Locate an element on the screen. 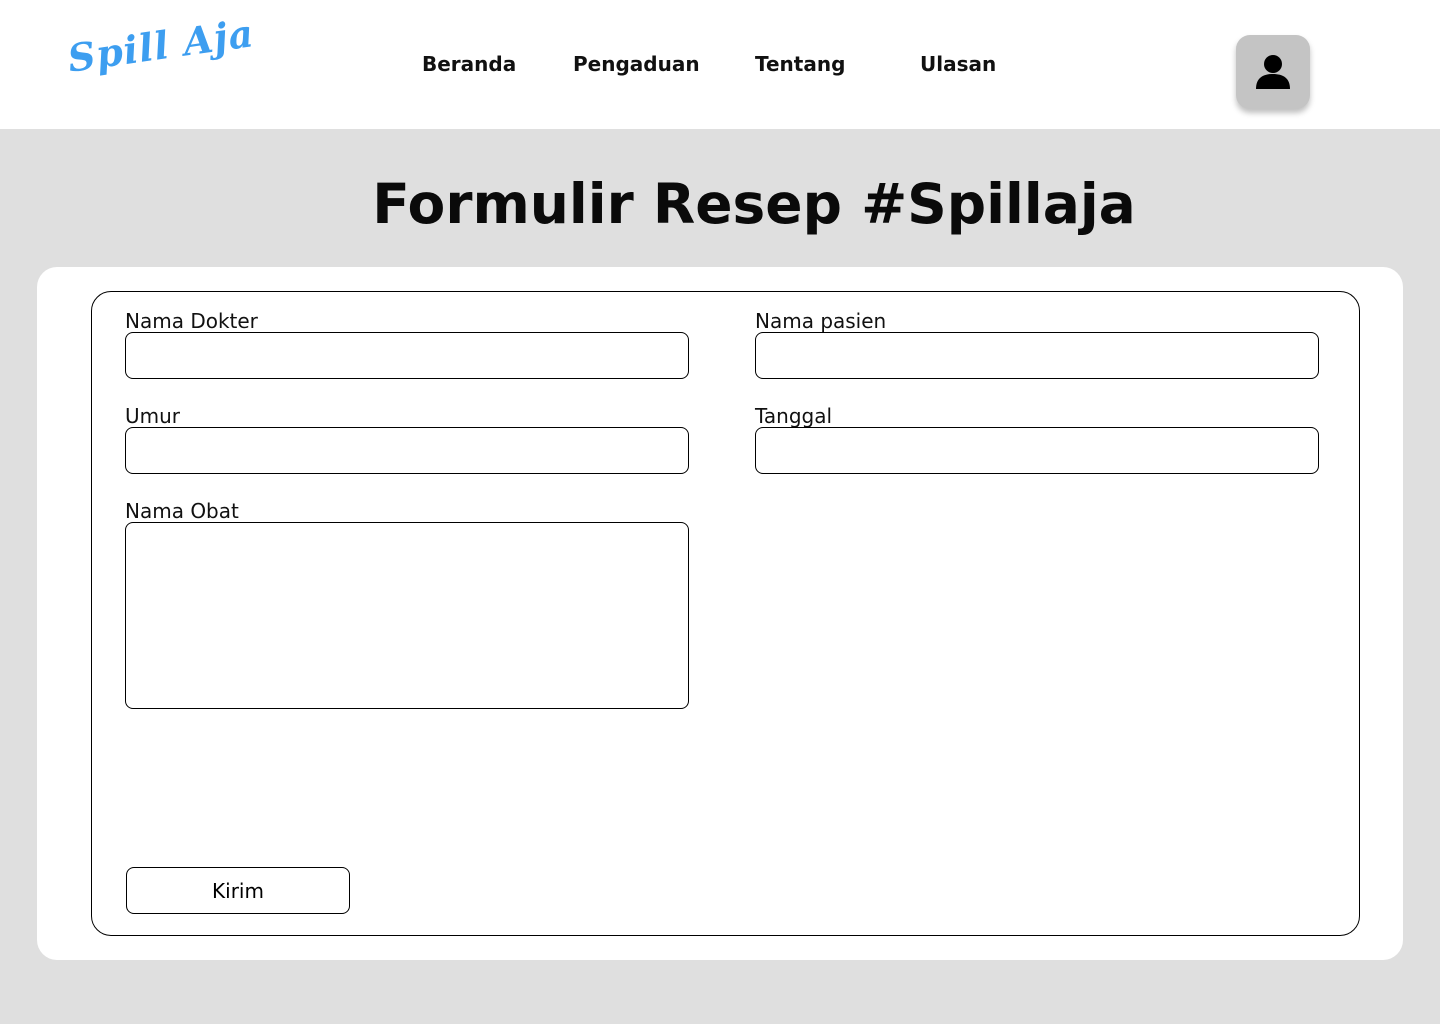 The height and width of the screenshot is (1024, 1440). user-icon is located at coordinates (1273, 72).